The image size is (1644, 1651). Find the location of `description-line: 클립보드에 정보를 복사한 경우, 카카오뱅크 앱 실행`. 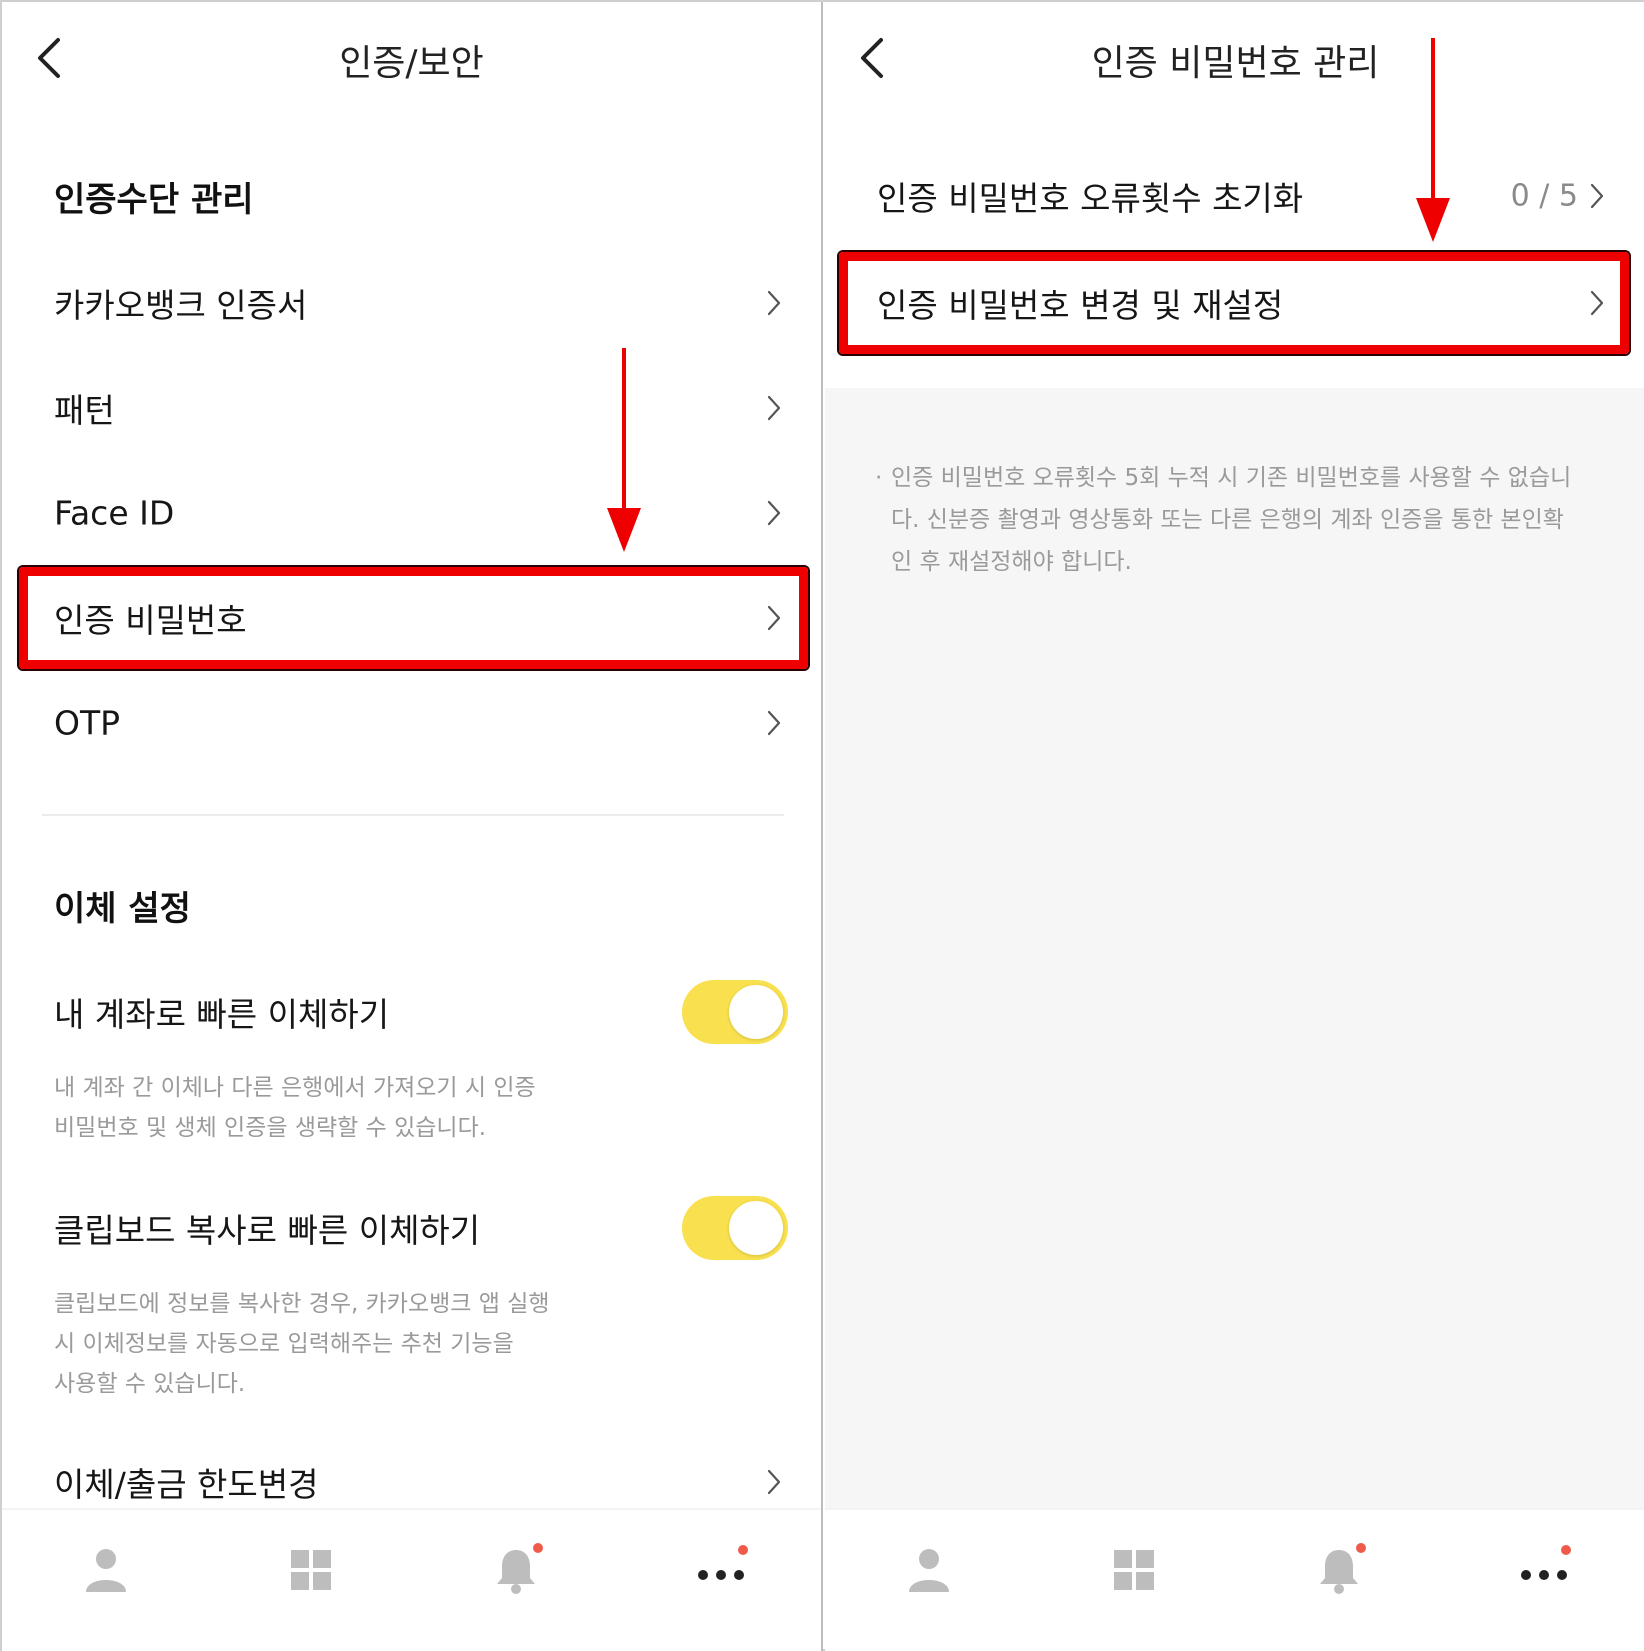

description-line: 클립보드에 정보를 복사한 경우, 카카오뱅크 앱 실행 is located at coordinates (302, 1304).